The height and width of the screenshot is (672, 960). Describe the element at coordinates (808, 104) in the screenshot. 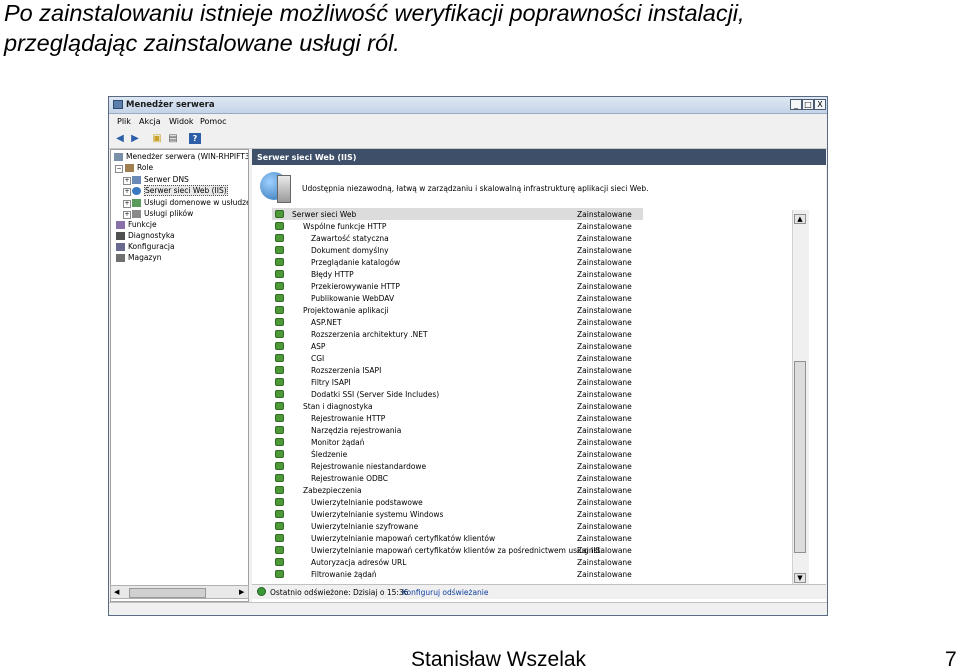

I see `maximize-button: □` at that location.